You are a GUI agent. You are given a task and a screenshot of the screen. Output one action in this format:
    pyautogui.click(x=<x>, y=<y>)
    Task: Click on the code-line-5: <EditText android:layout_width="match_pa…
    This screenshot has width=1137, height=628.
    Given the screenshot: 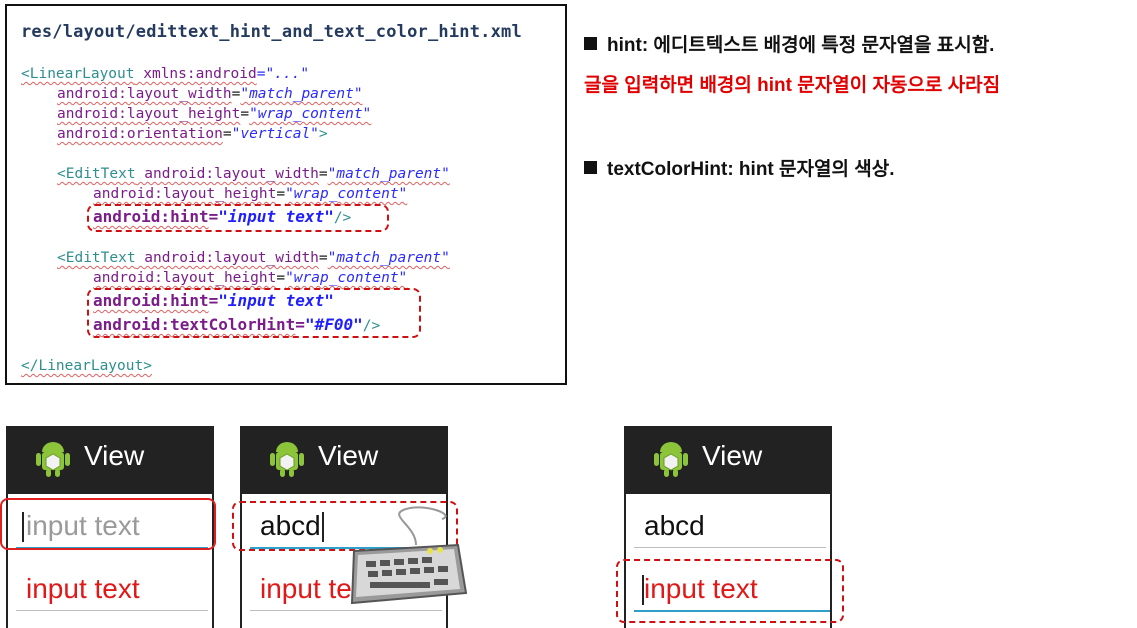 What is the action you would take?
    pyautogui.click(x=253, y=174)
    